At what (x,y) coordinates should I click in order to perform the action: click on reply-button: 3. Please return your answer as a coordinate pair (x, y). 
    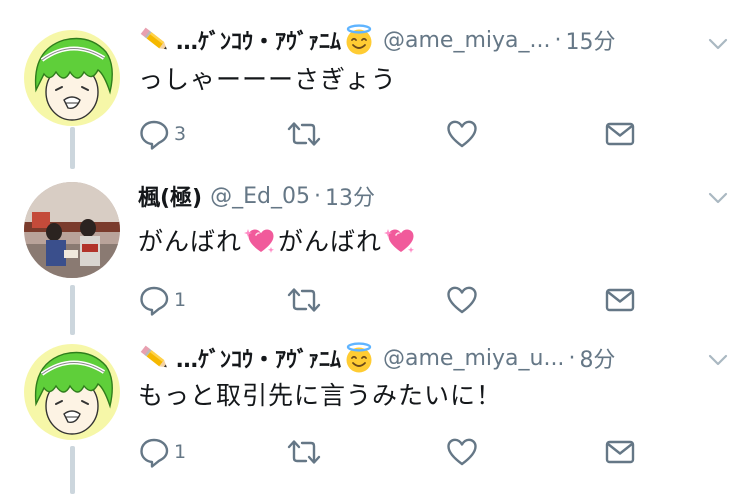
    Looking at the image, I should click on (162, 134).